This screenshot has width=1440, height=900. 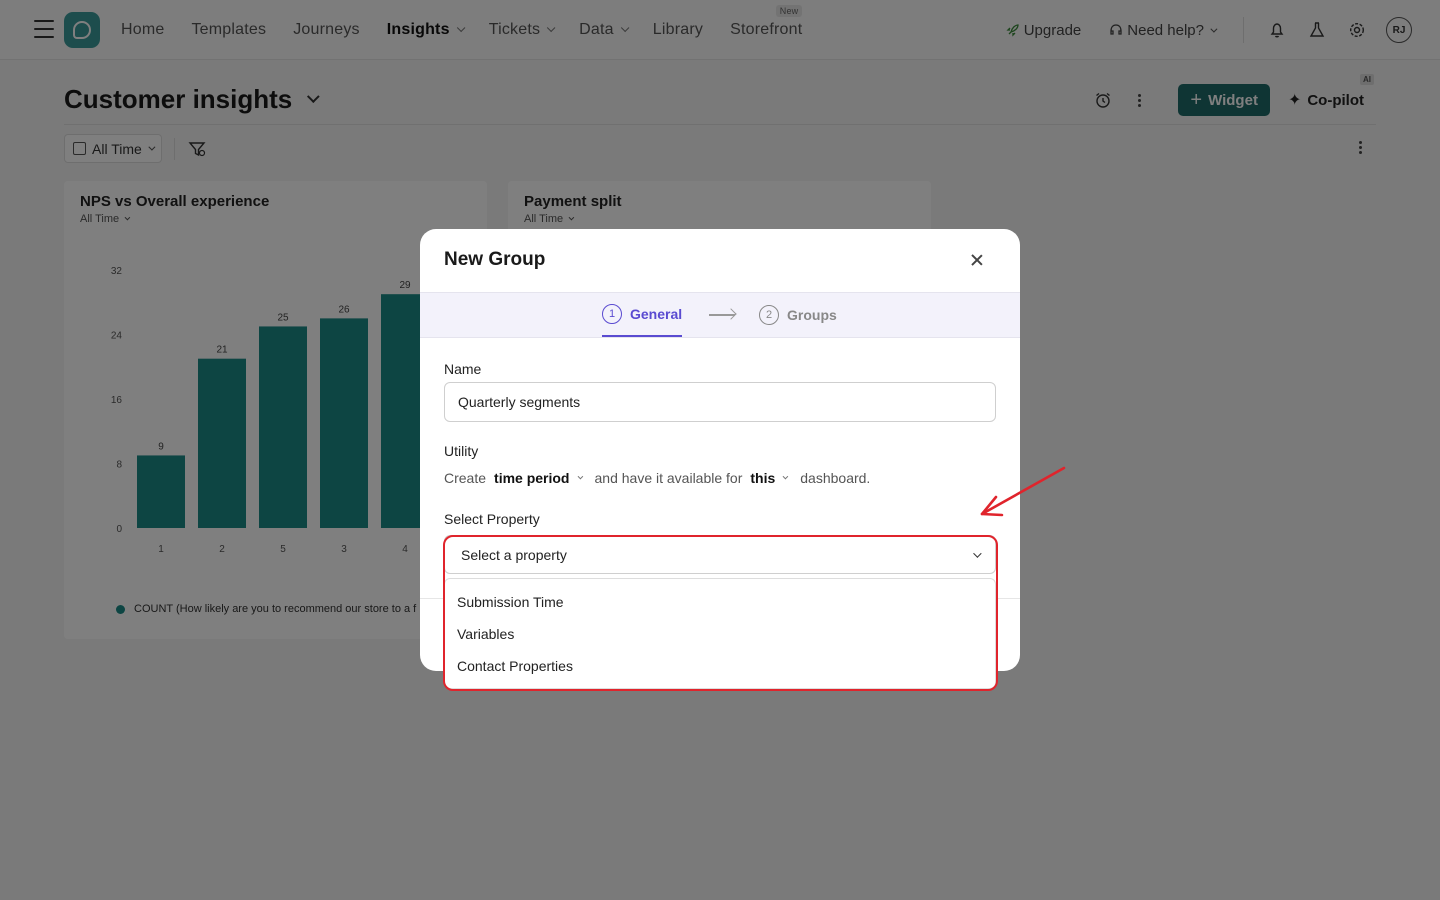 I want to click on name-label: Name, so click(x=463, y=369).